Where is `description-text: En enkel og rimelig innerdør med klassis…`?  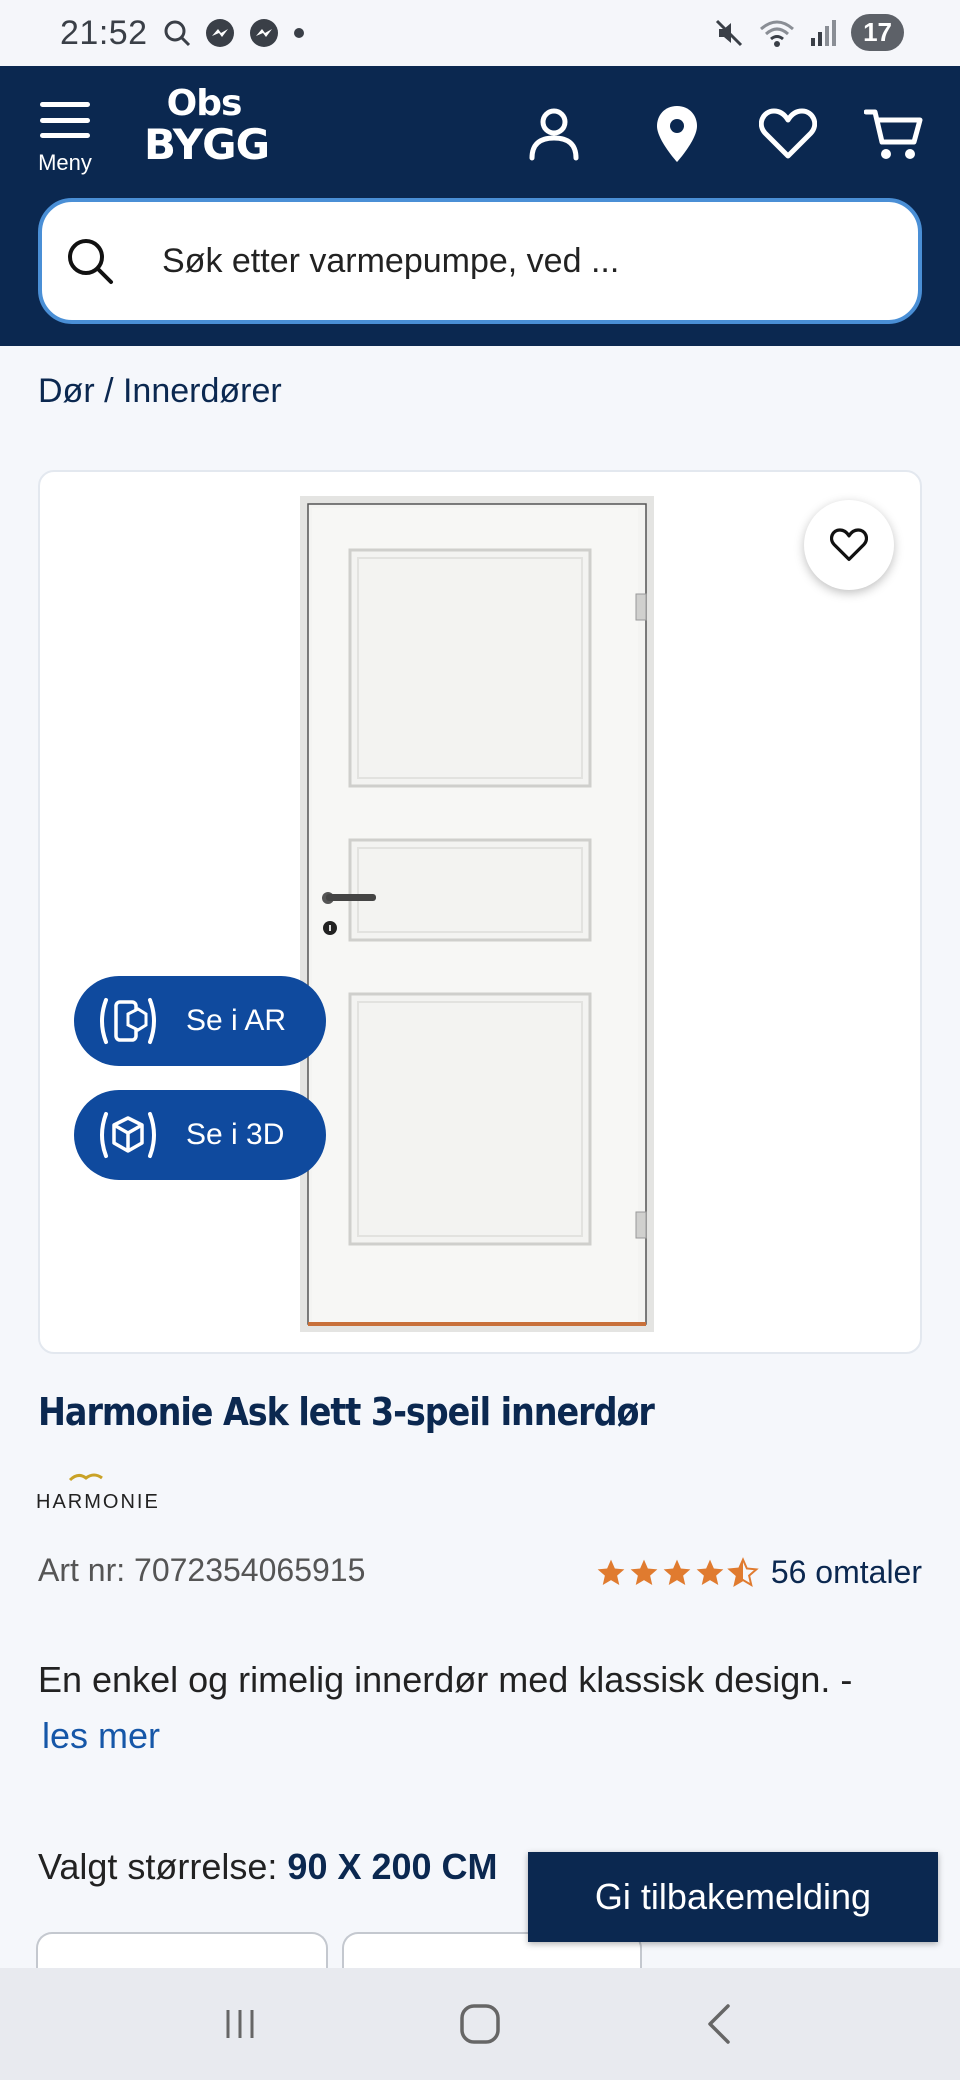
description-text: En enkel og rimelig innerdør med klassis… is located at coordinates (445, 1679).